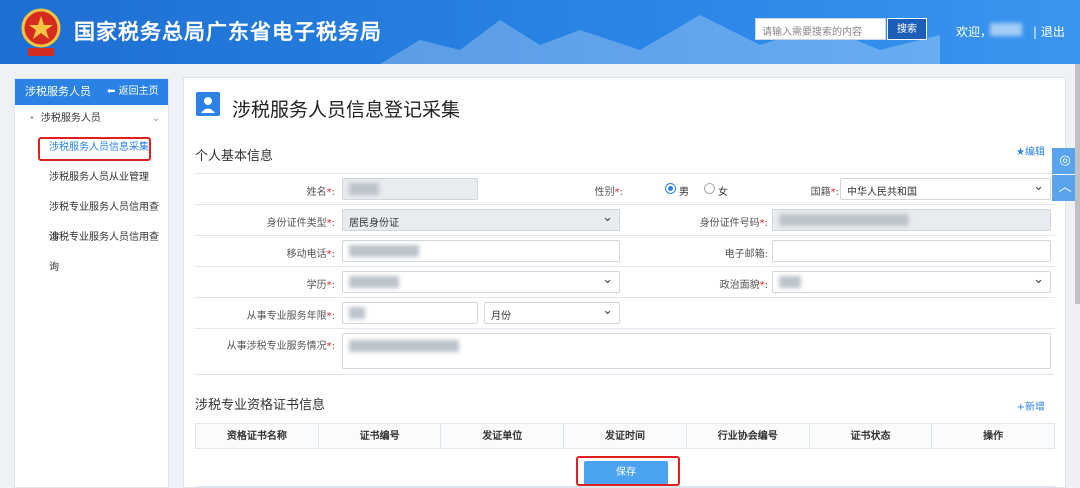  What do you see at coordinates (1020, 407) in the screenshot?
I see `plus-icon: +` at bounding box center [1020, 407].